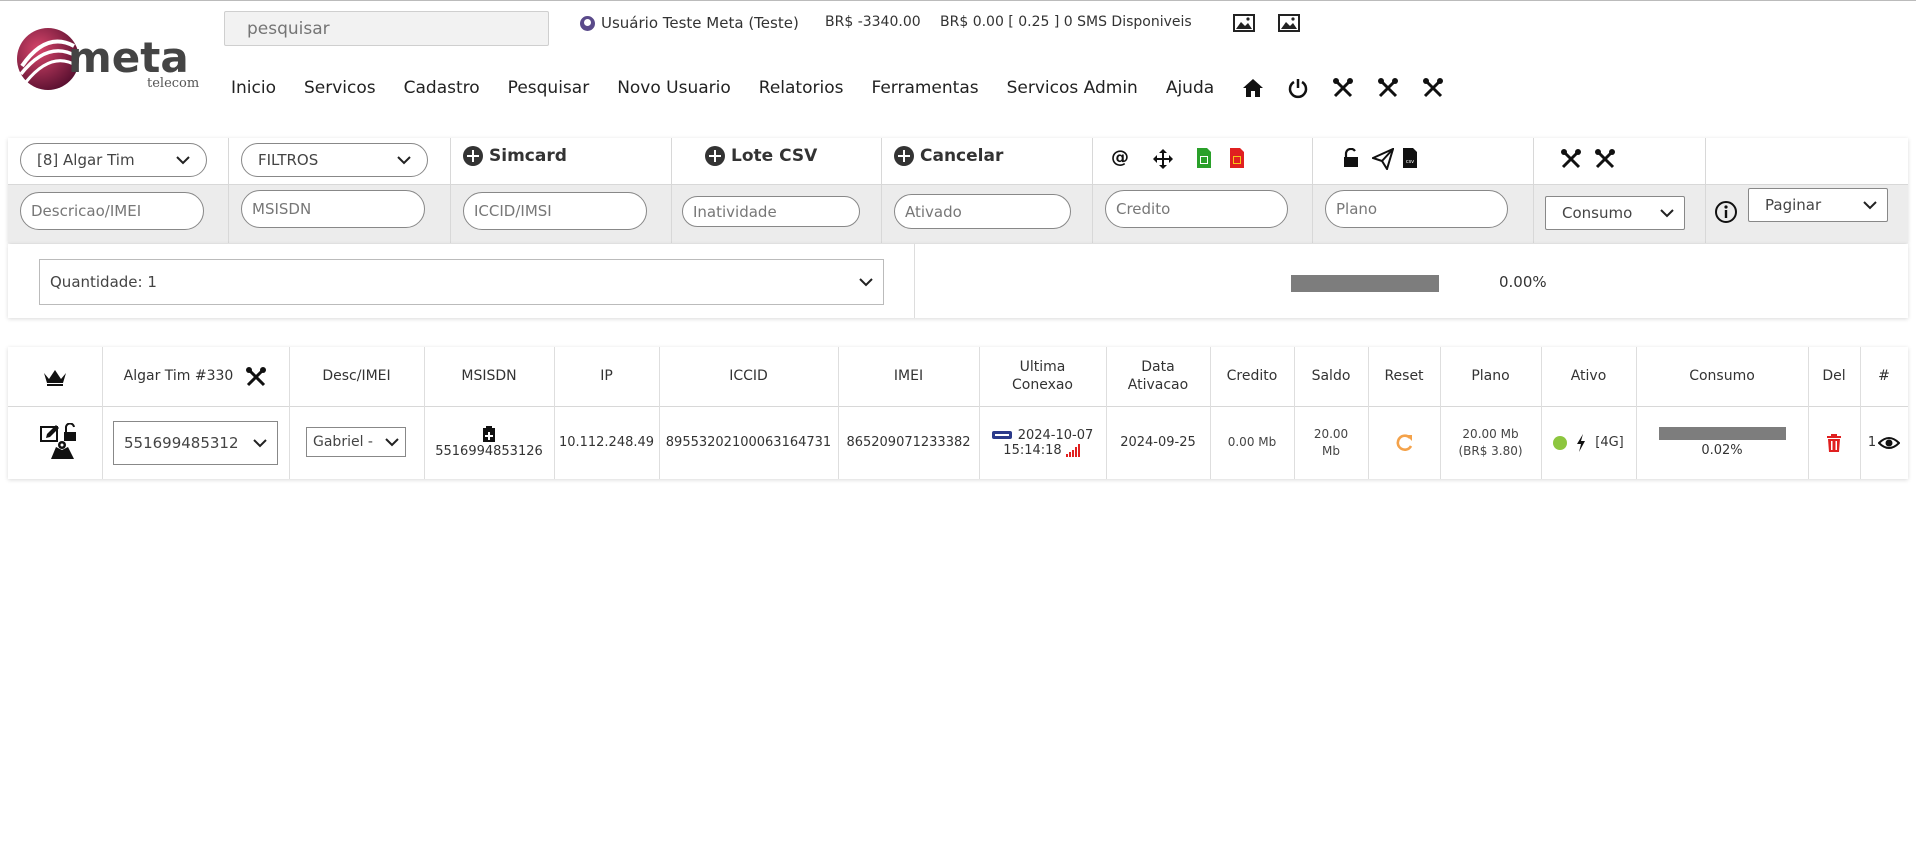  Describe the element at coordinates (1889, 443) in the screenshot. I see `eye-icon` at that location.